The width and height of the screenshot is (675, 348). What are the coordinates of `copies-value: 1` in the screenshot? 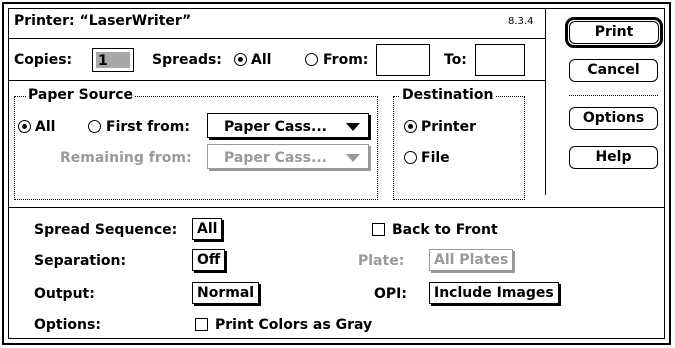 It's located at (103, 61).